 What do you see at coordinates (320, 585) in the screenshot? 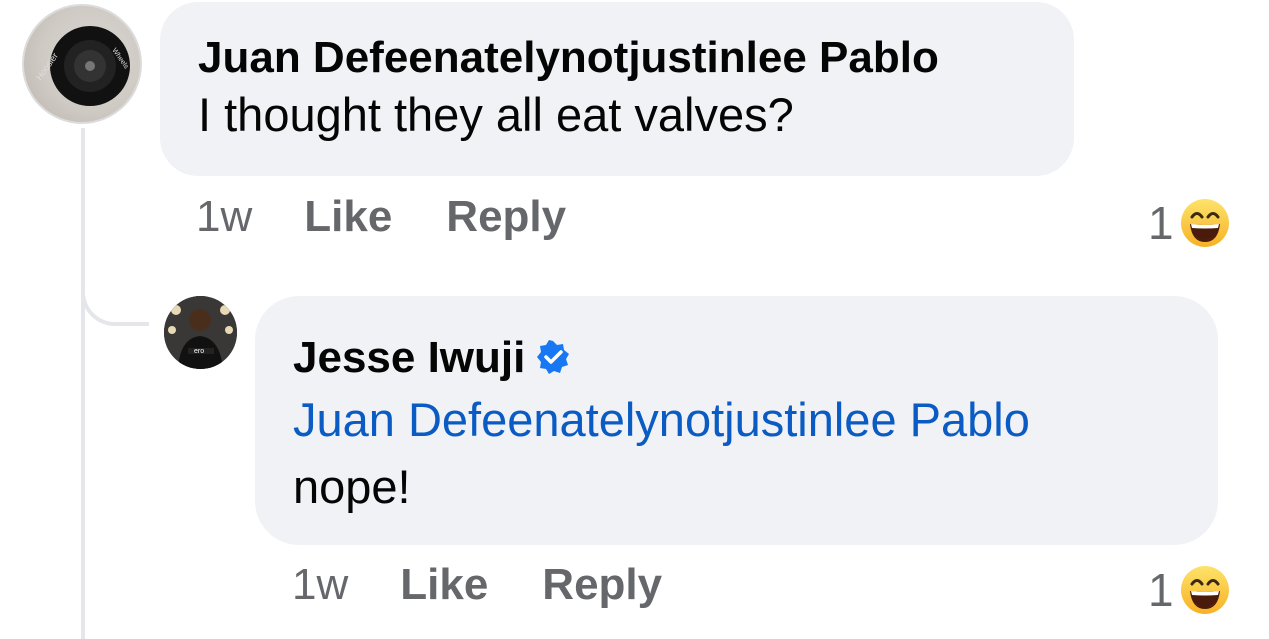
I see `reply-timestamp: 1w` at bounding box center [320, 585].